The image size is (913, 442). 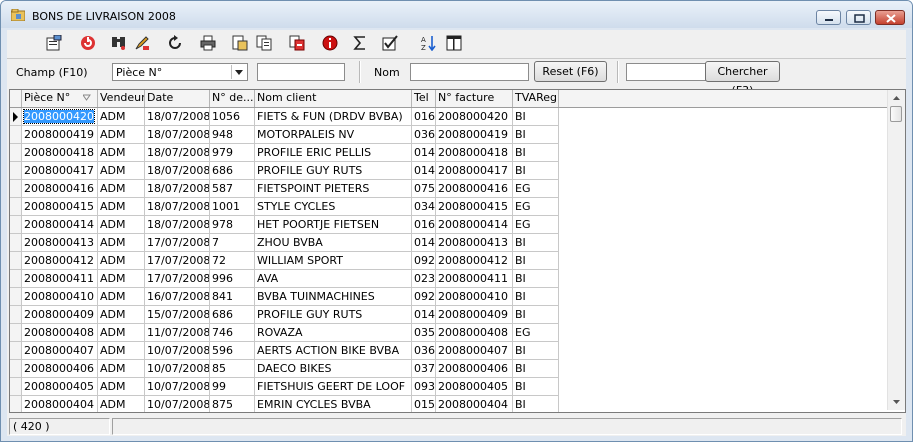 What do you see at coordinates (333, 404) in the screenshot?
I see `table-cell: EMRIN CYCLES BVBA` at bounding box center [333, 404].